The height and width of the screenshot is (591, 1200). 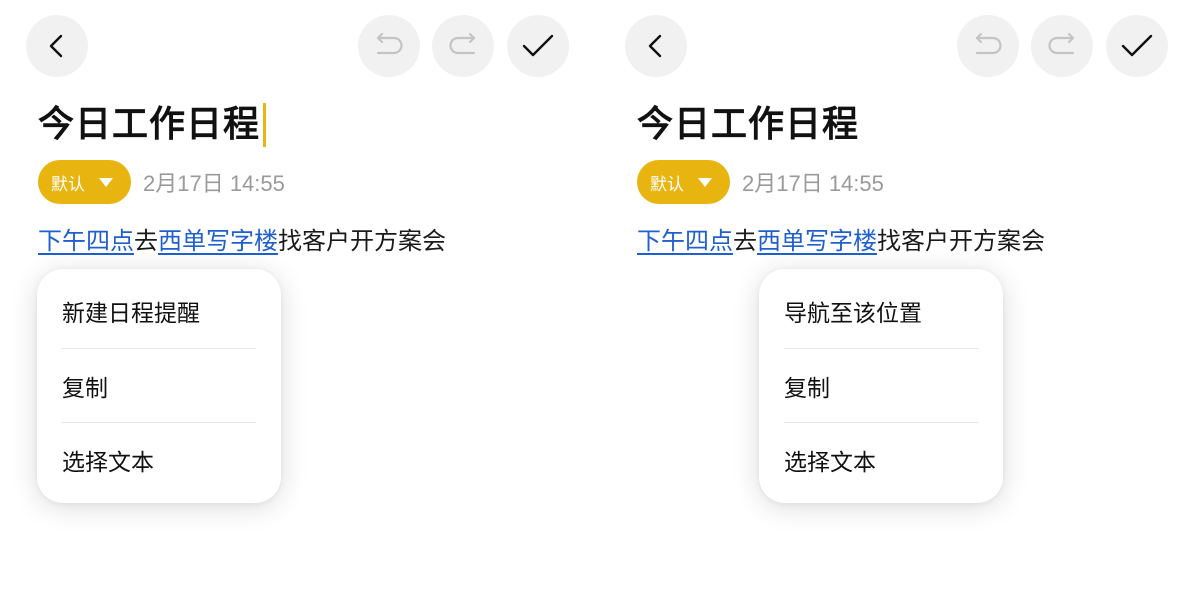 I want to click on menu-item-new-reminder: 新建日程提醒, so click(x=159, y=311).